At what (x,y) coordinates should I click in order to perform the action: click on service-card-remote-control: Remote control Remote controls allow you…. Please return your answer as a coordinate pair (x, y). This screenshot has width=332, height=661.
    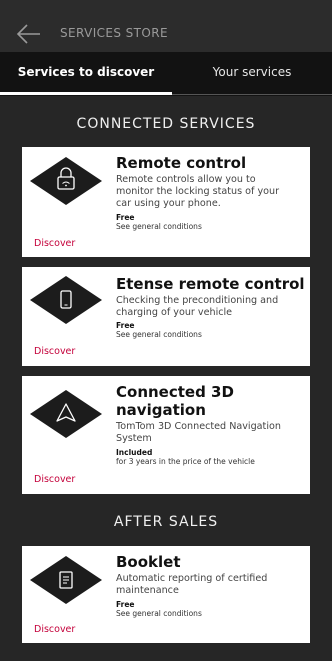
    Looking at the image, I should click on (166, 202).